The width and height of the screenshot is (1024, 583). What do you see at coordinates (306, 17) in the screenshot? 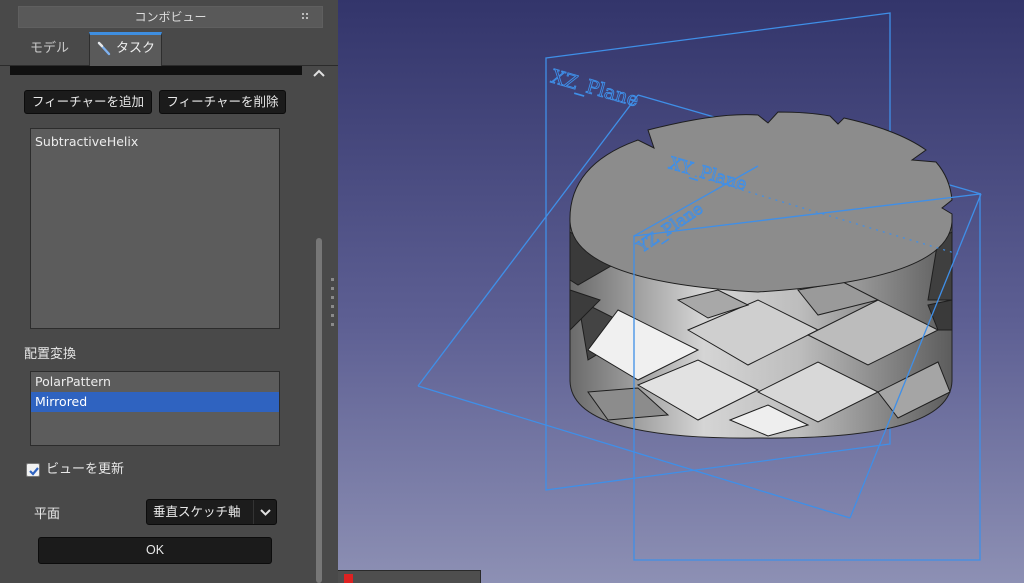
I see `float-grip-icon` at bounding box center [306, 17].